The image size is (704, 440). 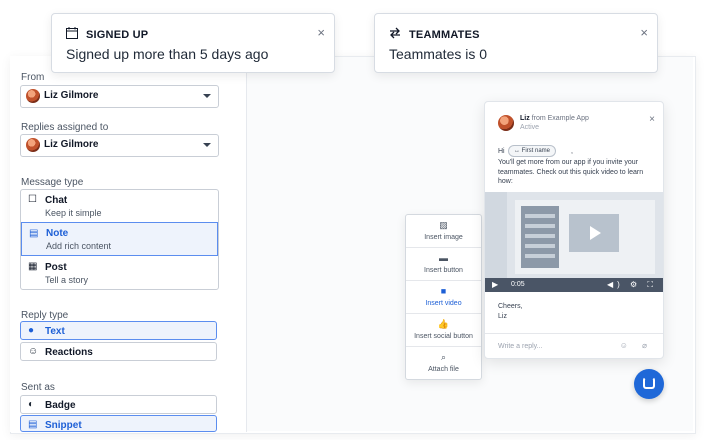 What do you see at coordinates (518, 284) in the screenshot?
I see `video-time: 0:05` at bounding box center [518, 284].